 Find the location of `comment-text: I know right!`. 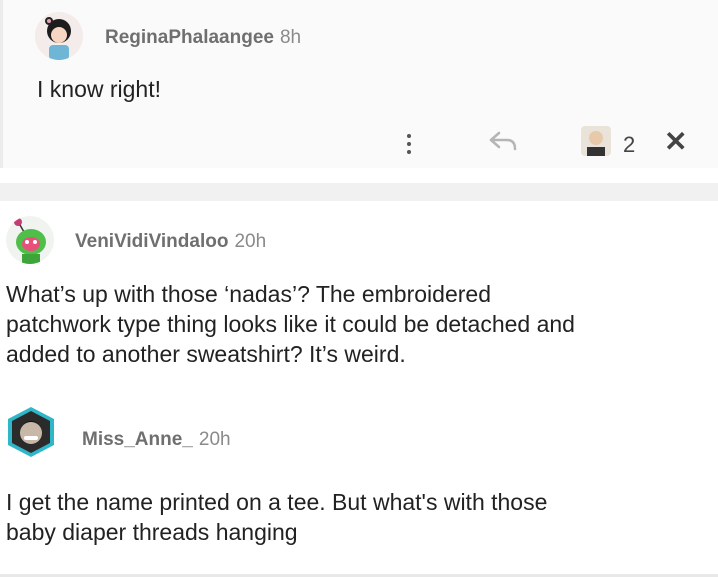

comment-text: I know right! is located at coordinates (99, 89).